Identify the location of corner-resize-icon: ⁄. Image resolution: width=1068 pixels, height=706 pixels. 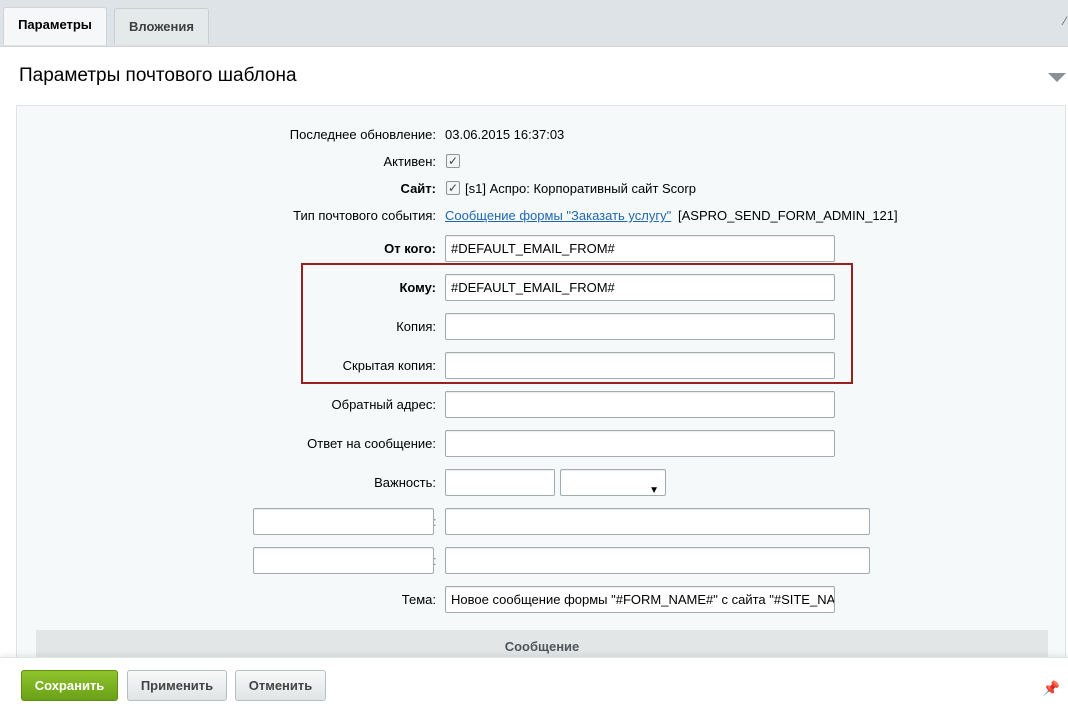
(1065, 21).